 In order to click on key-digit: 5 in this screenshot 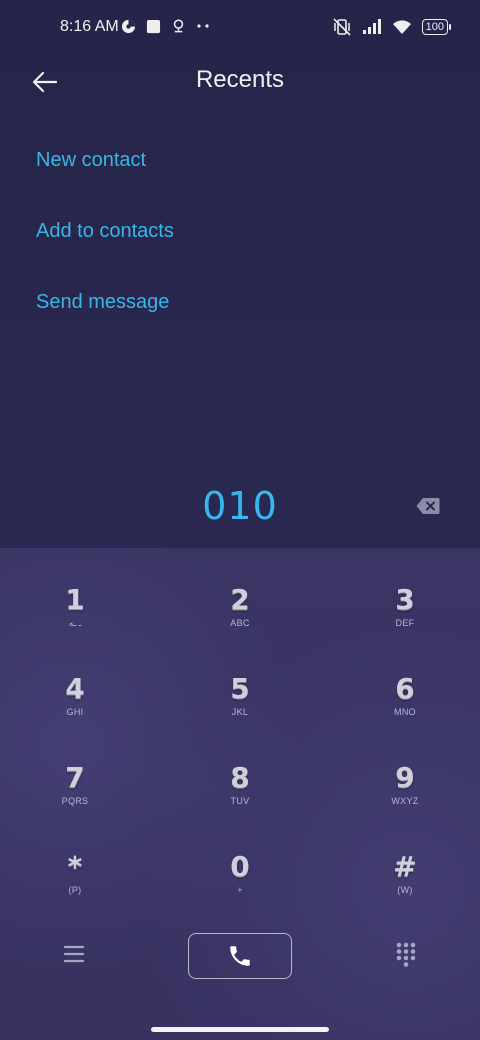, I will do `click(240, 688)`.